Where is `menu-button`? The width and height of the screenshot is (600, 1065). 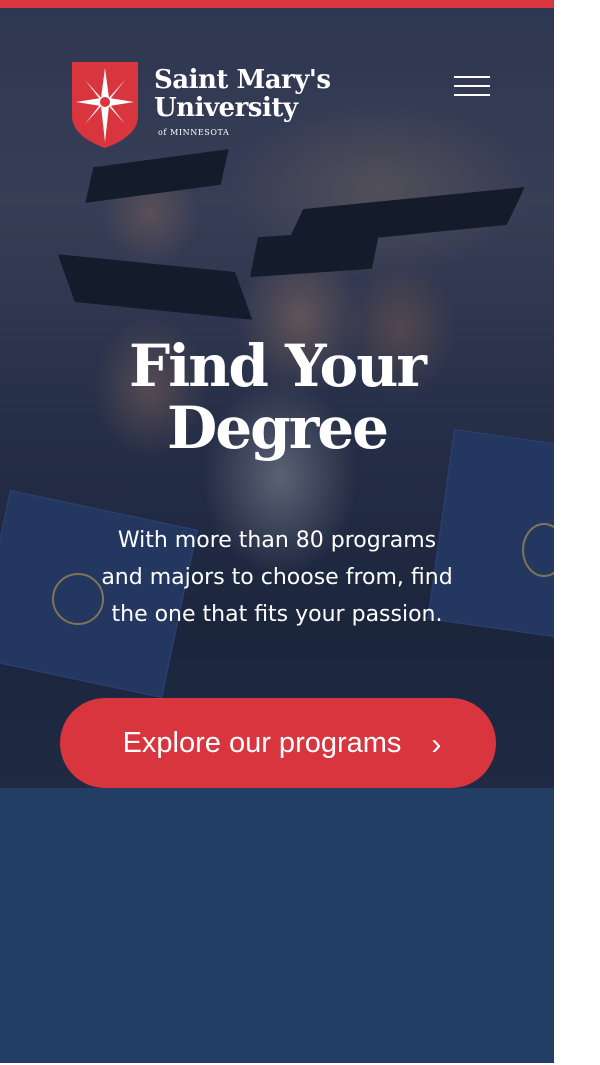 menu-button is located at coordinates (472, 86).